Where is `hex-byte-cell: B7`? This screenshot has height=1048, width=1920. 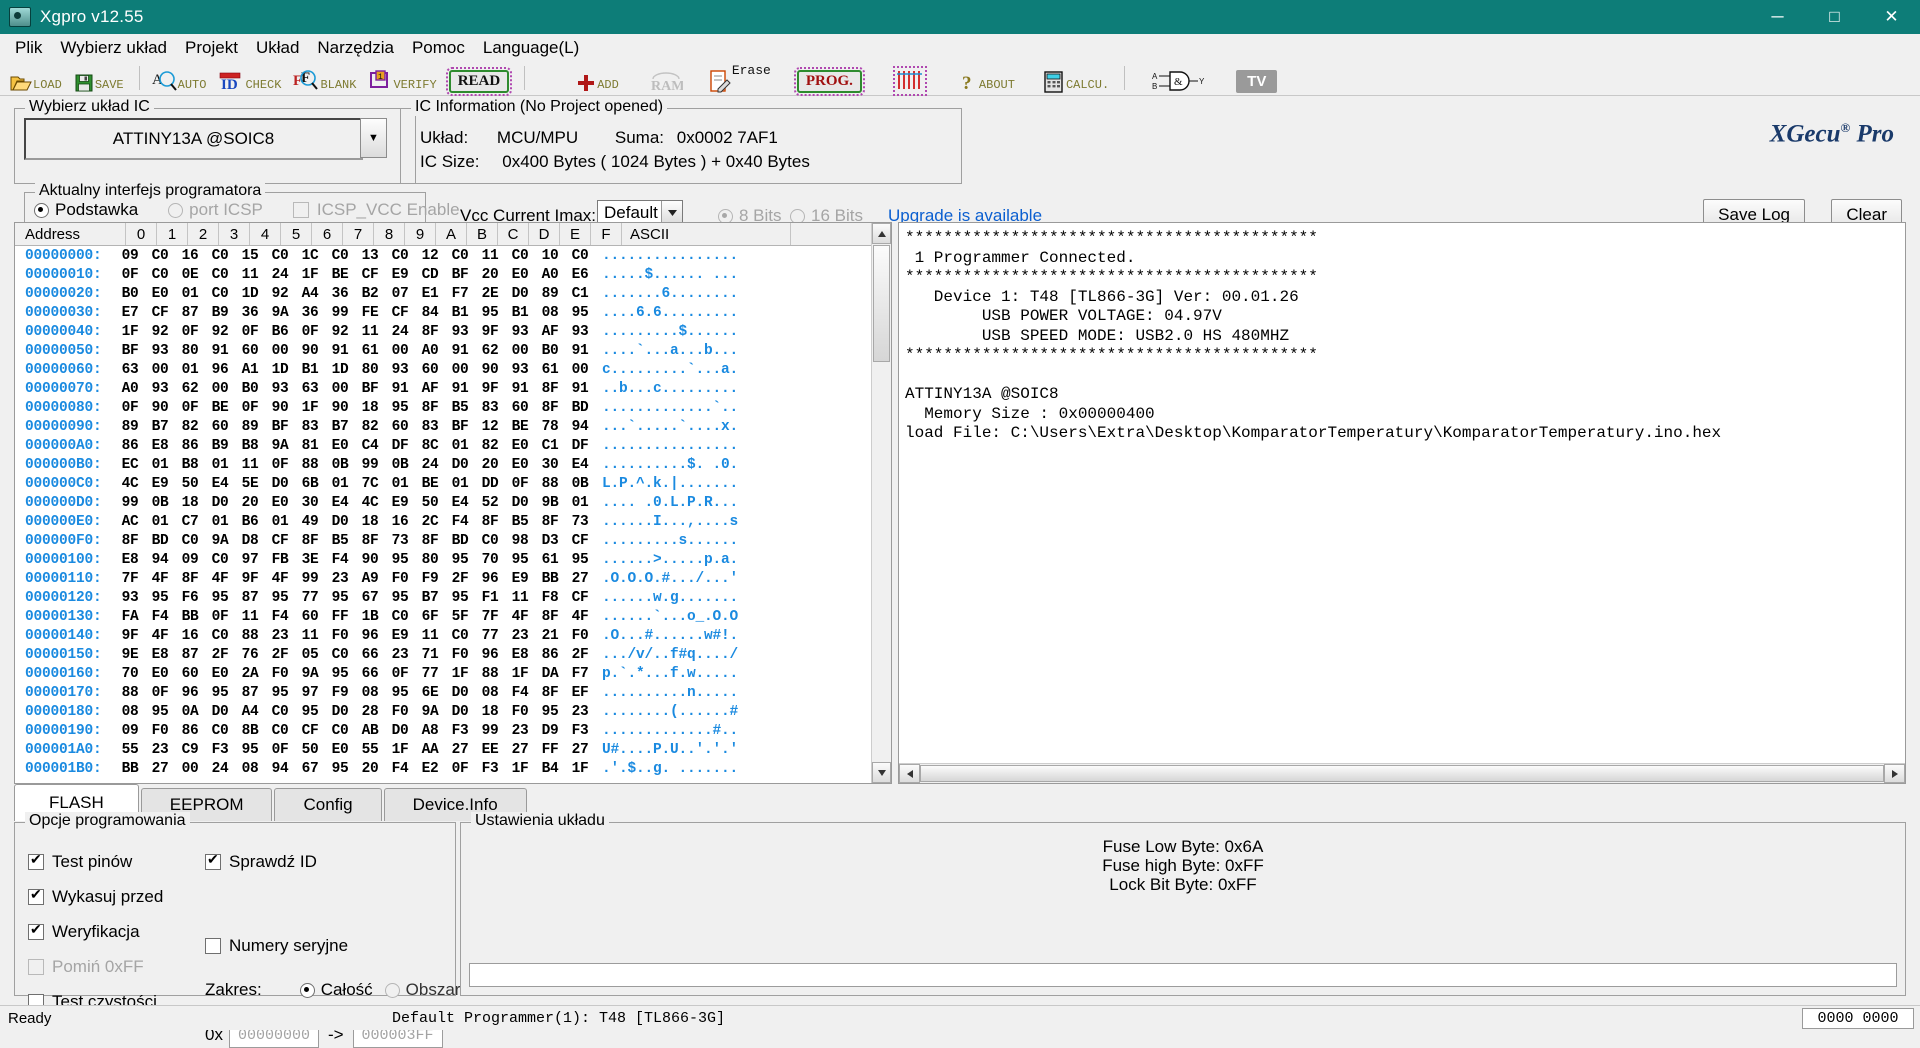
hex-byte-cell: B7 is located at coordinates (430, 598).